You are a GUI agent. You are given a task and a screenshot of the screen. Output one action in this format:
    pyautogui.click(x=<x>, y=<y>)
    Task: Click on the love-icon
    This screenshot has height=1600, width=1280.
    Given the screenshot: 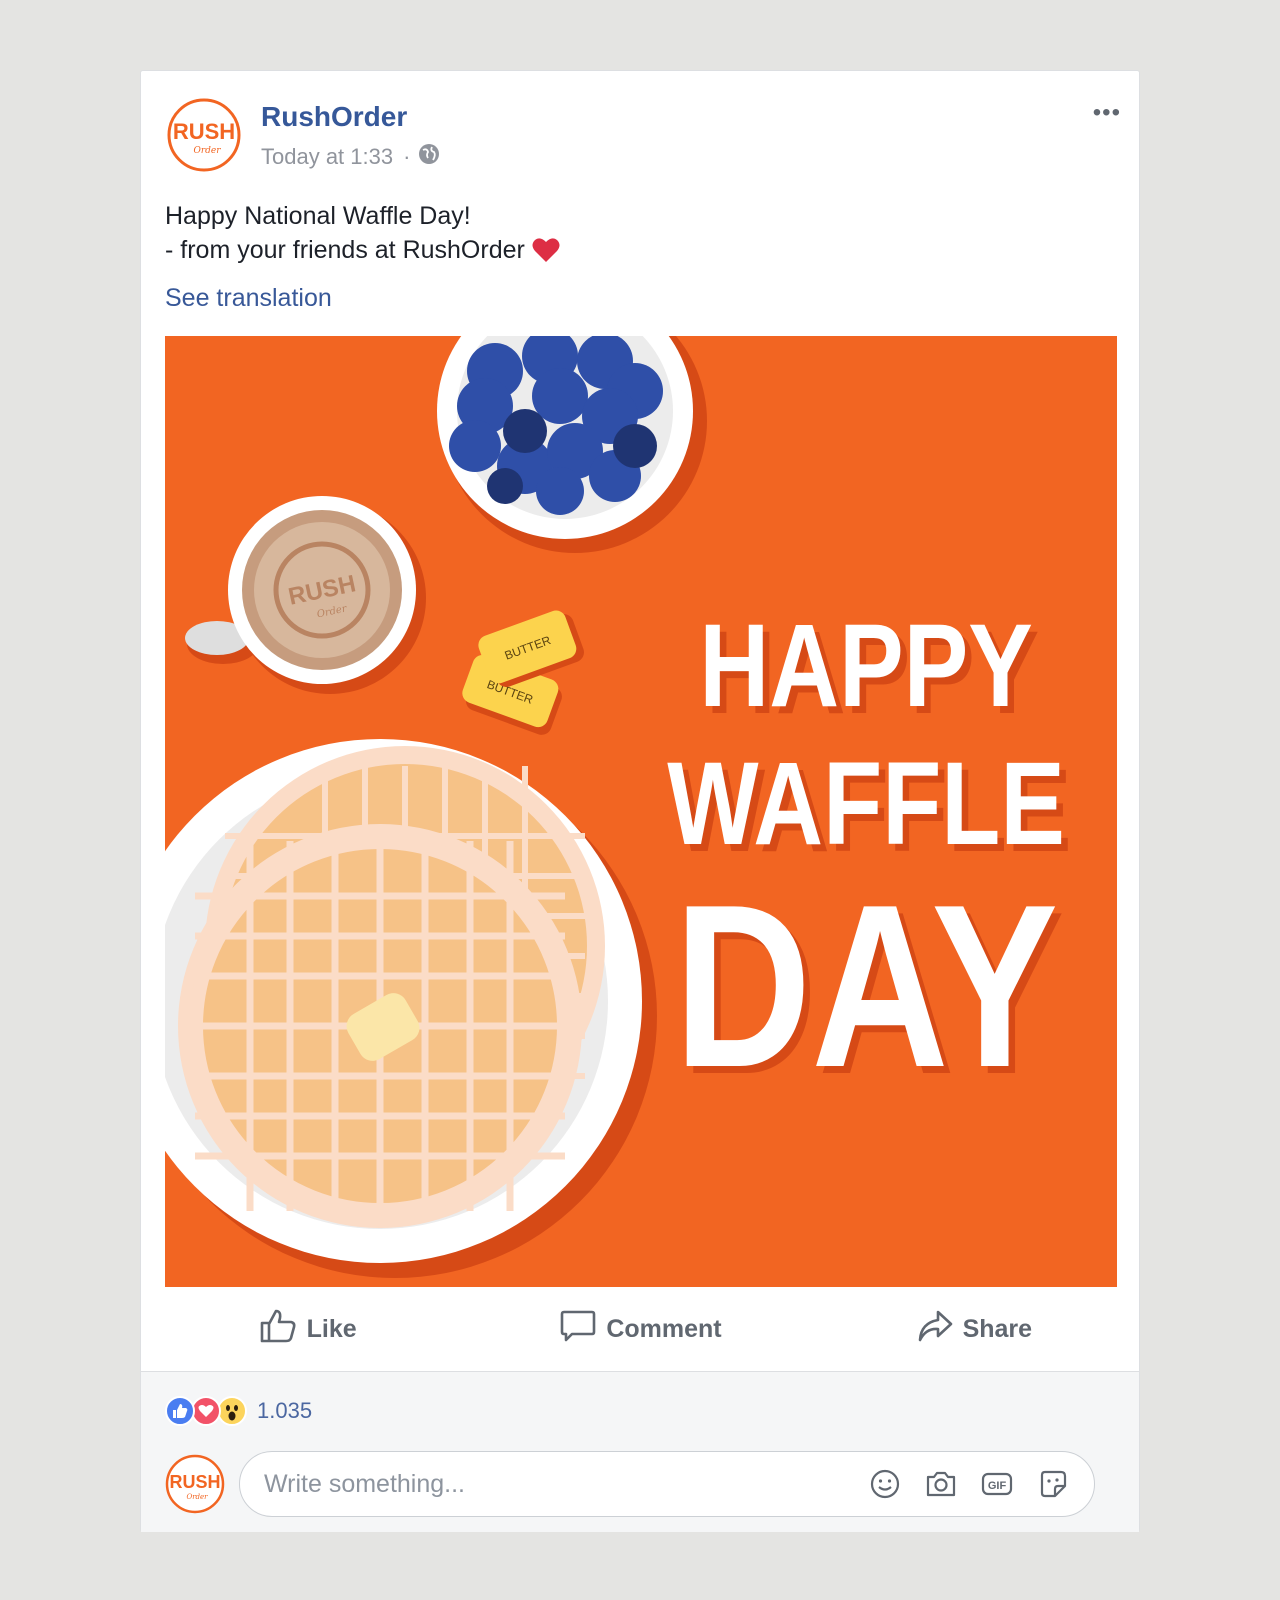 What is the action you would take?
    pyautogui.click(x=206, y=1411)
    